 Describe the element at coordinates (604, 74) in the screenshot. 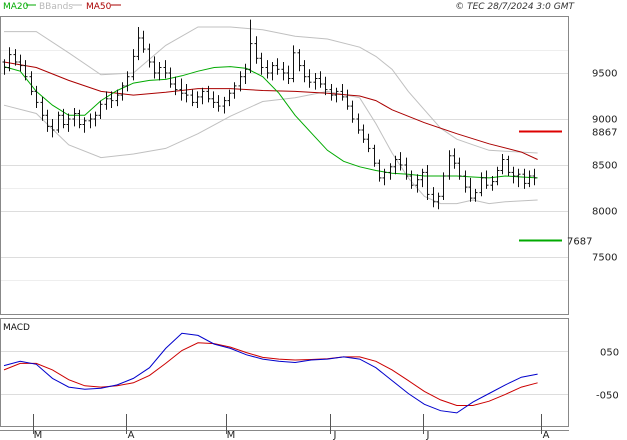

I see `price-tick-label: 9500` at that location.